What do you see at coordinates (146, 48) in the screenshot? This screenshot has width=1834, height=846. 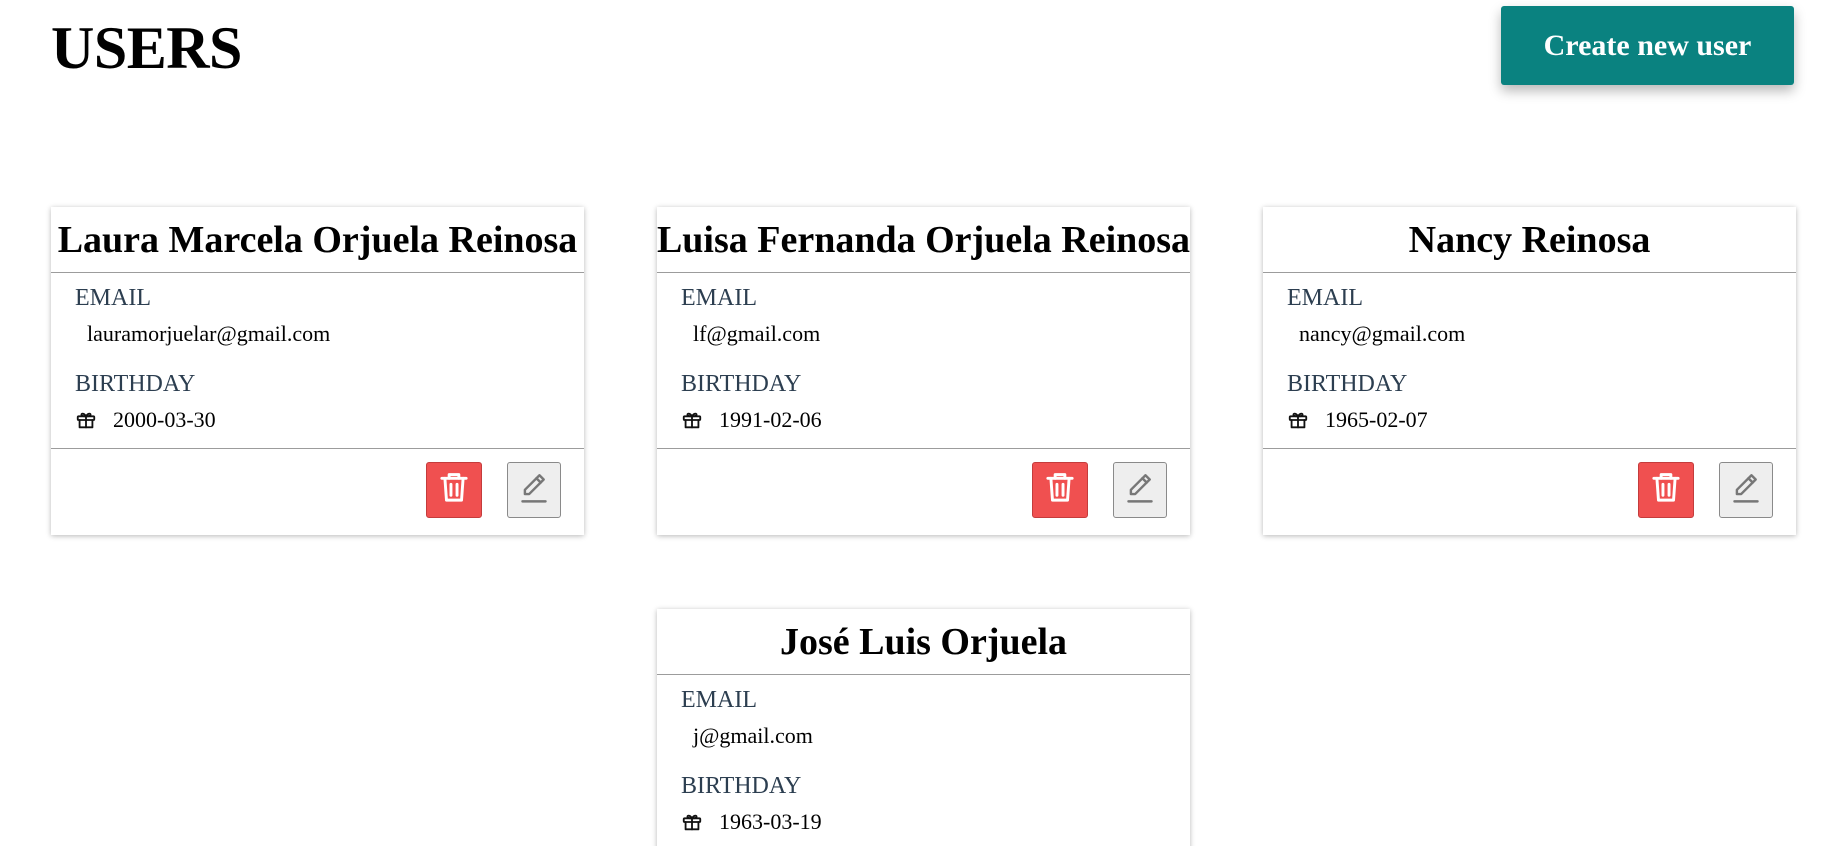 I see `page-title: USERS` at bounding box center [146, 48].